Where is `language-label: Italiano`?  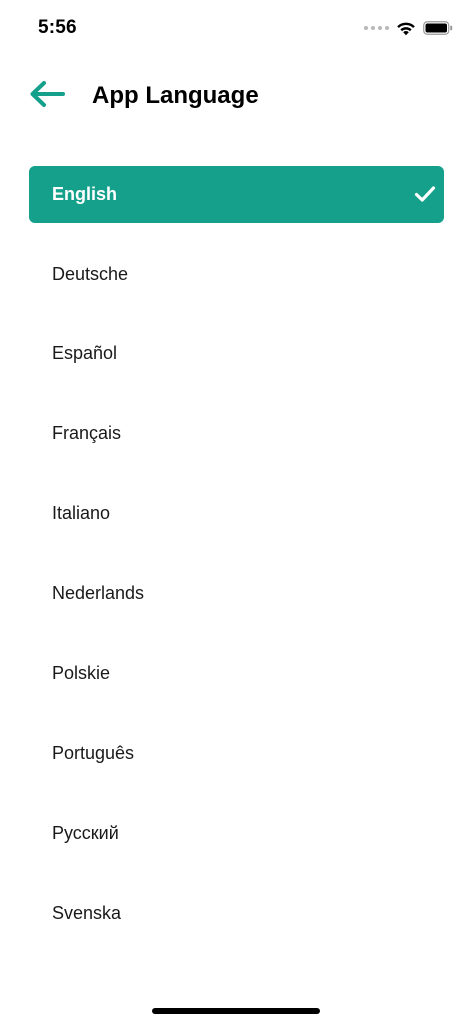
language-label: Italiano is located at coordinates (81, 512).